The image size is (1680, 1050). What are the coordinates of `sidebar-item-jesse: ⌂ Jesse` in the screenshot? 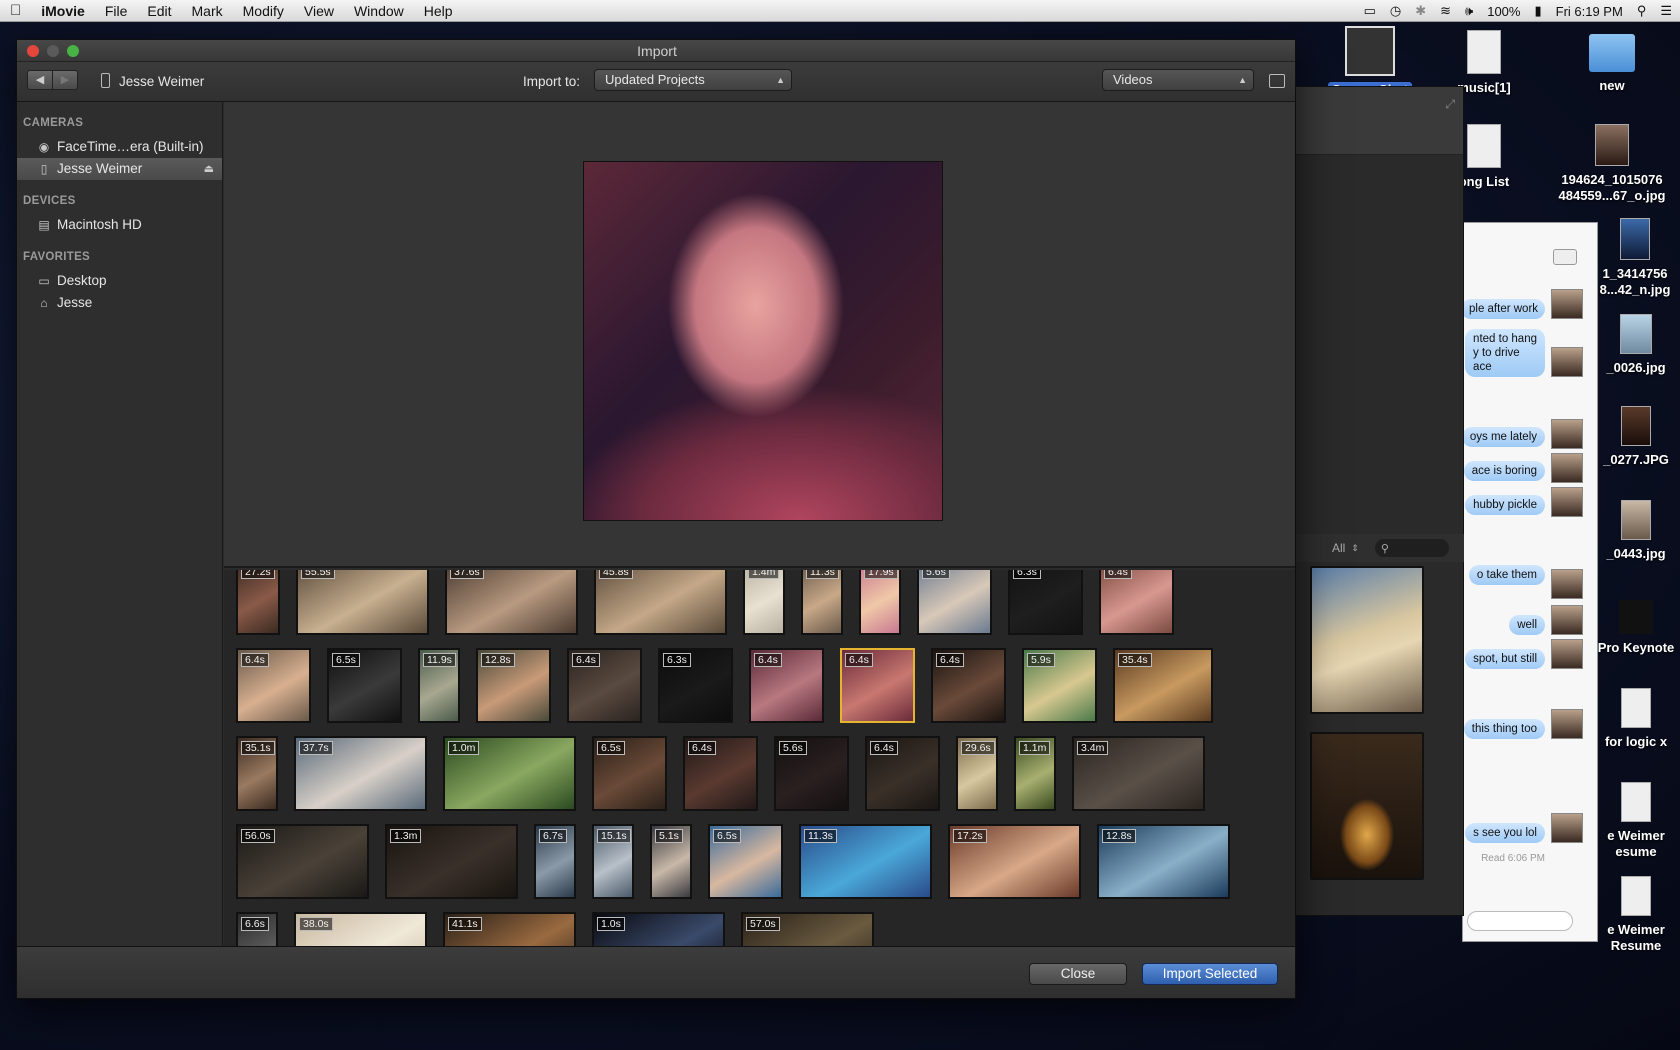 It's located at (119, 303).